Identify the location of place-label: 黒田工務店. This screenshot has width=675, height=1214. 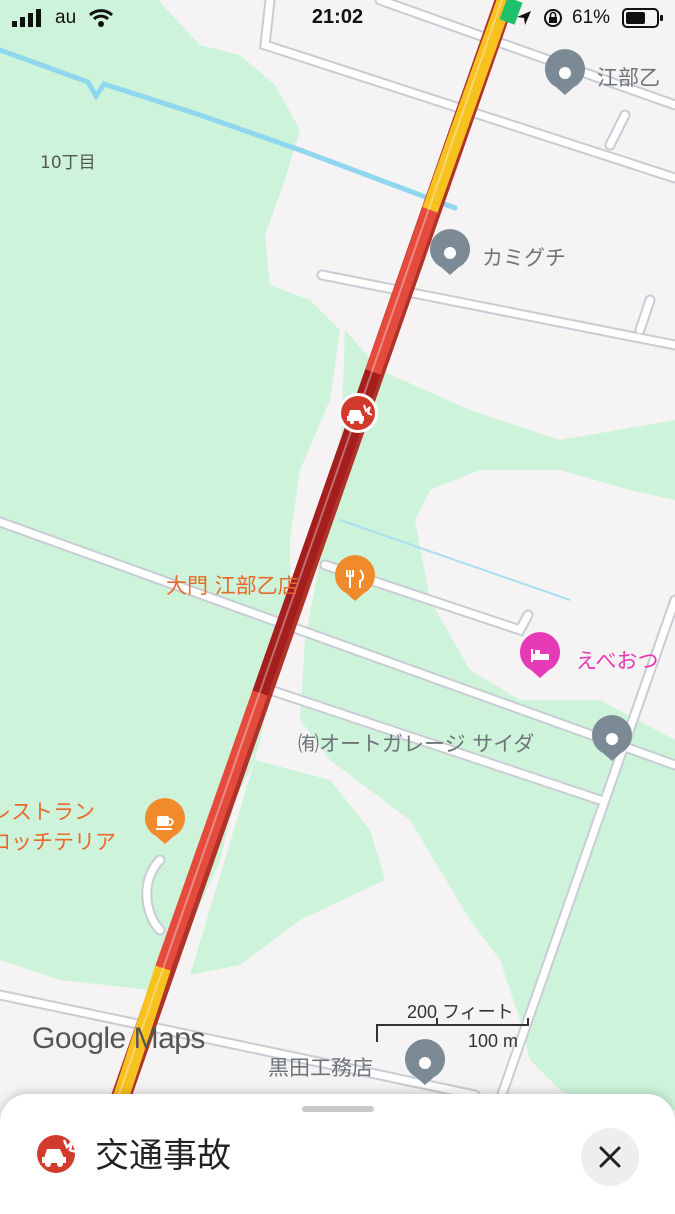
(320, 1067).